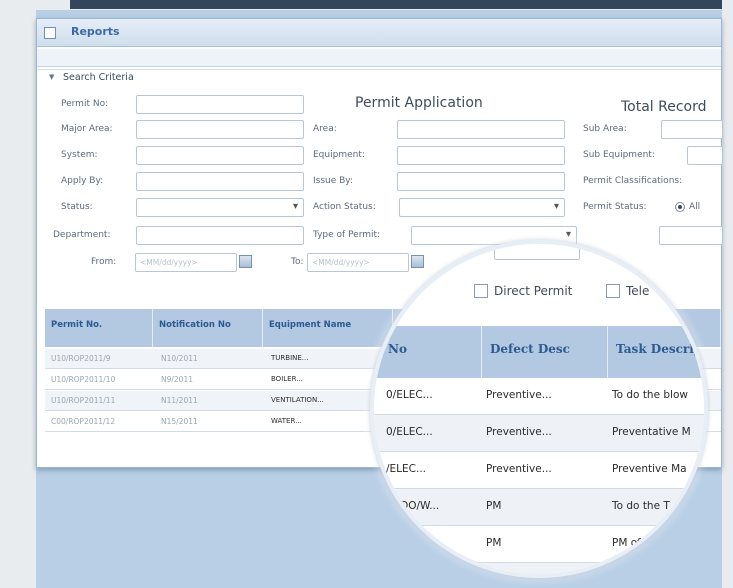 This screenshot has width=733, height=588. Describe the element at coordinates (680, 207) in the screenshot. I see `permit-status-all-radio` at that location.